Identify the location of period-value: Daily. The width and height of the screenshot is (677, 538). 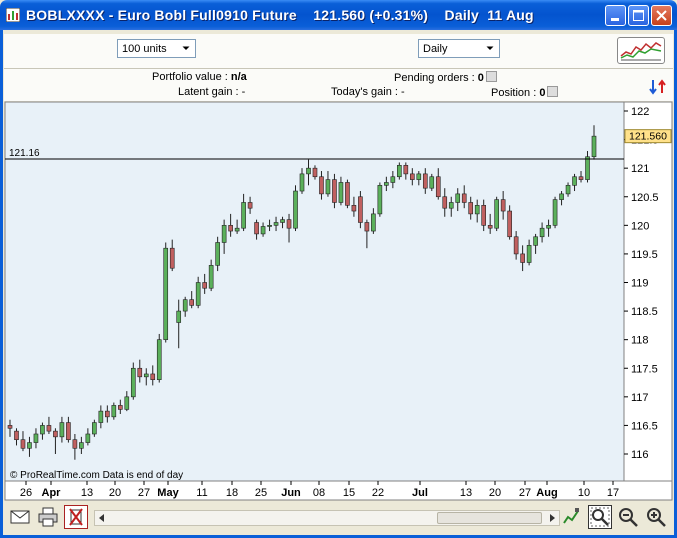
(435, 49).